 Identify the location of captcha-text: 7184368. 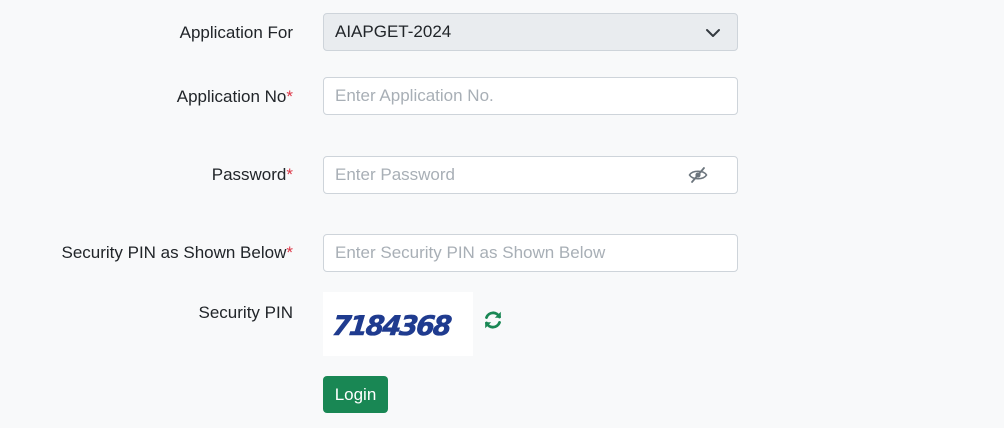
(392, 326).